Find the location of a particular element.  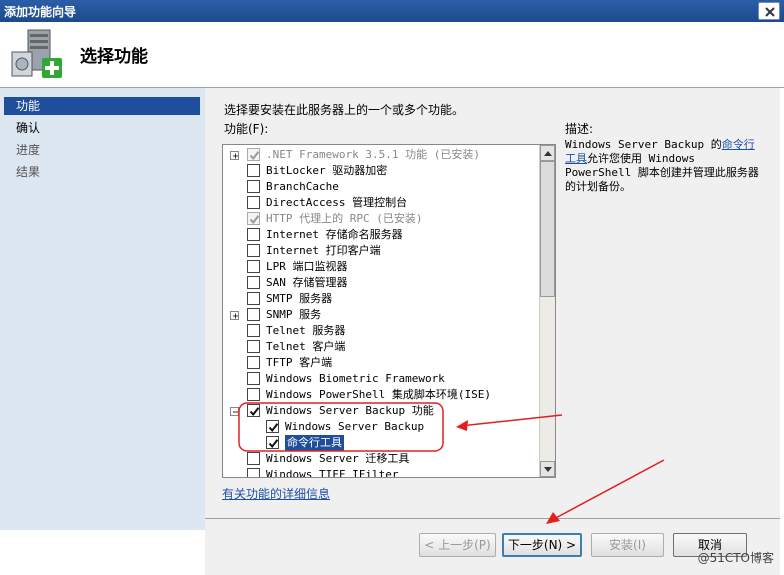

feature-label: Windows PowerShell 集成脚本环境(ISE) is located at coordinates (378, 394).